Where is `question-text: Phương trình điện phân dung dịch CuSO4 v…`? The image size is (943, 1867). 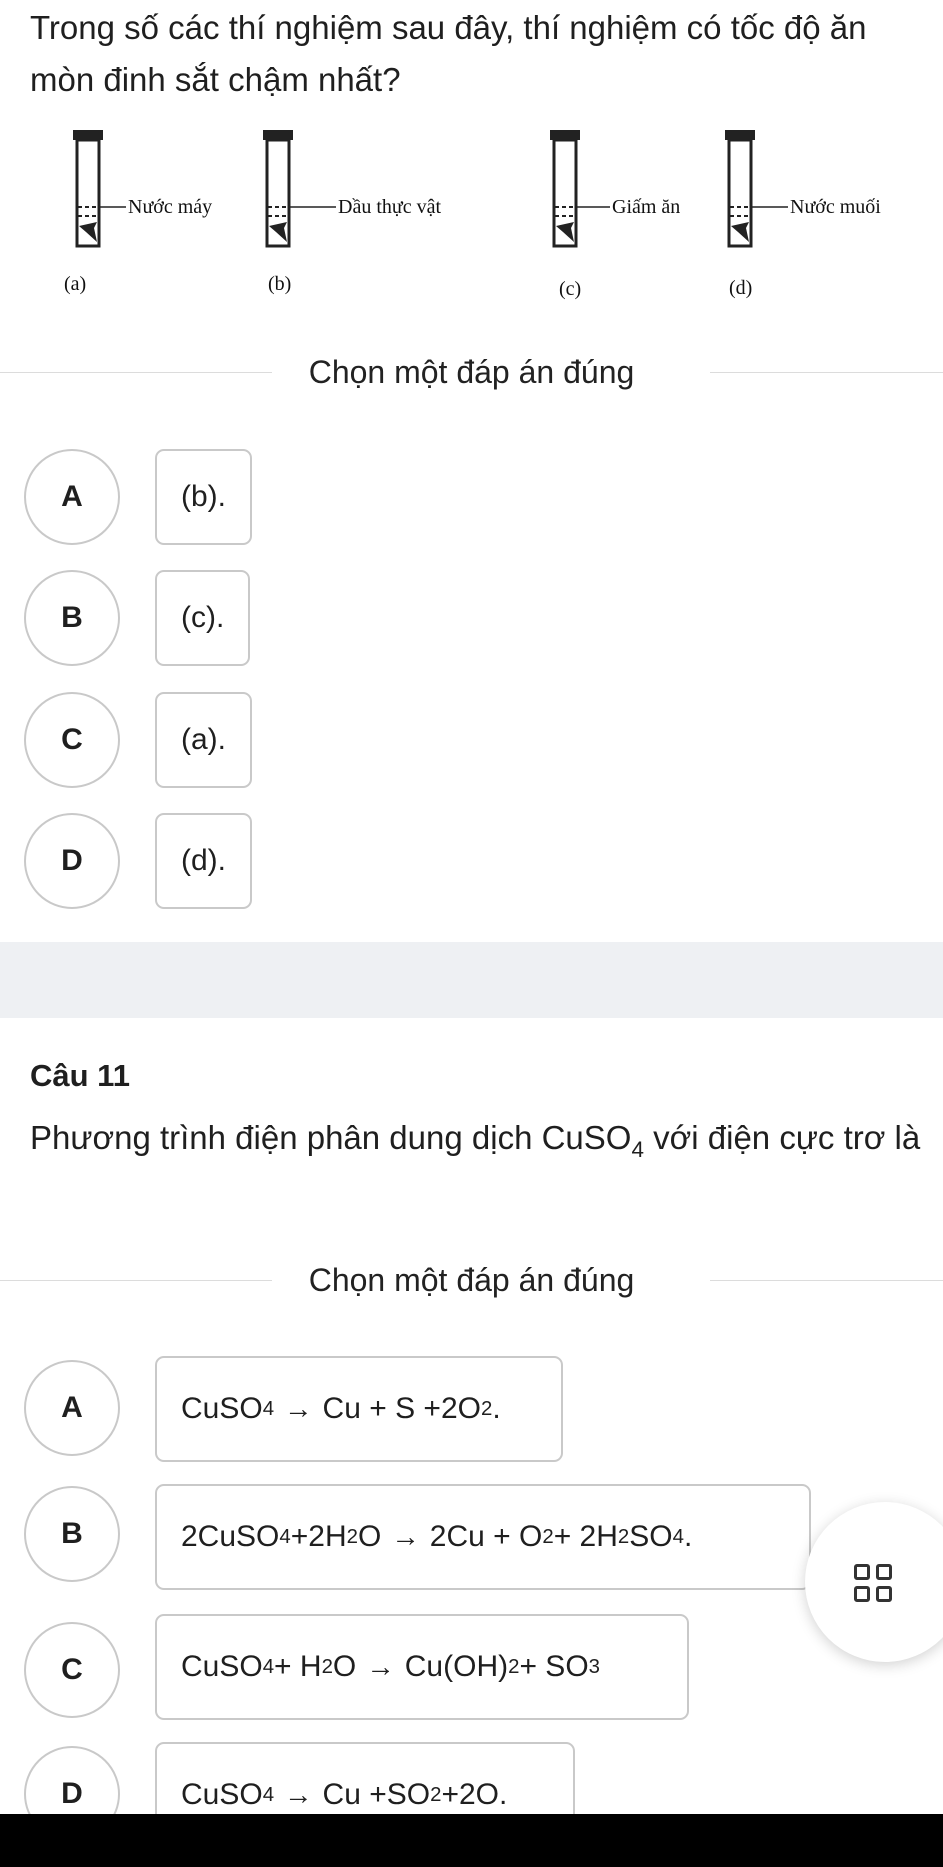 question-text: Phương trình điện phân dung dịch CuSO4 v… is located at coordinates (475, 1140).